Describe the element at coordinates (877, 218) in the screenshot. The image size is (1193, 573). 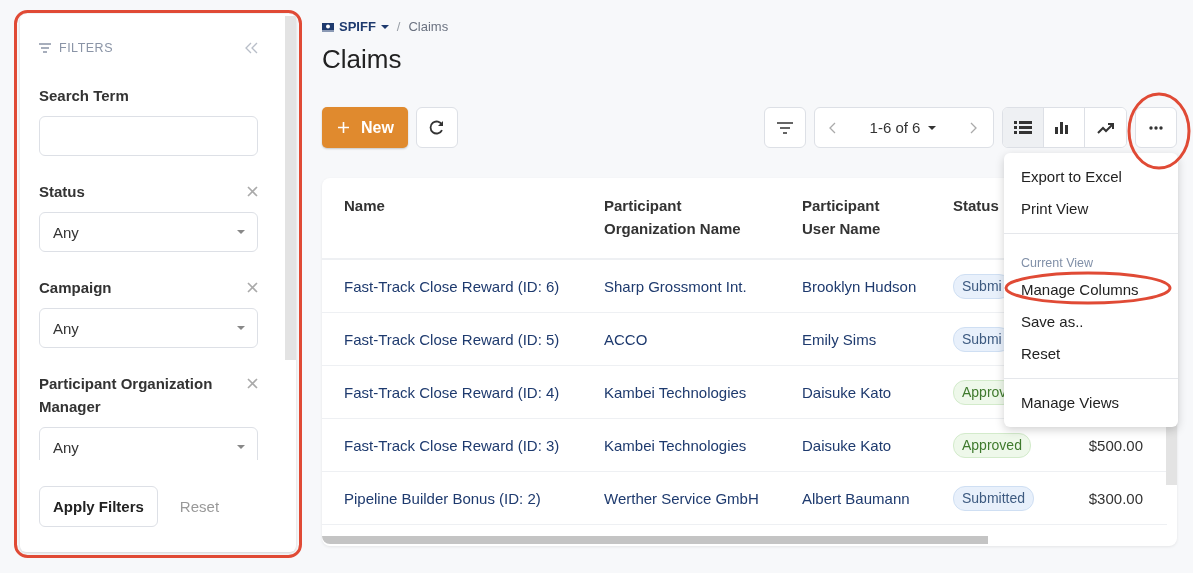
I see `column-header: Participant User Name` at that location.